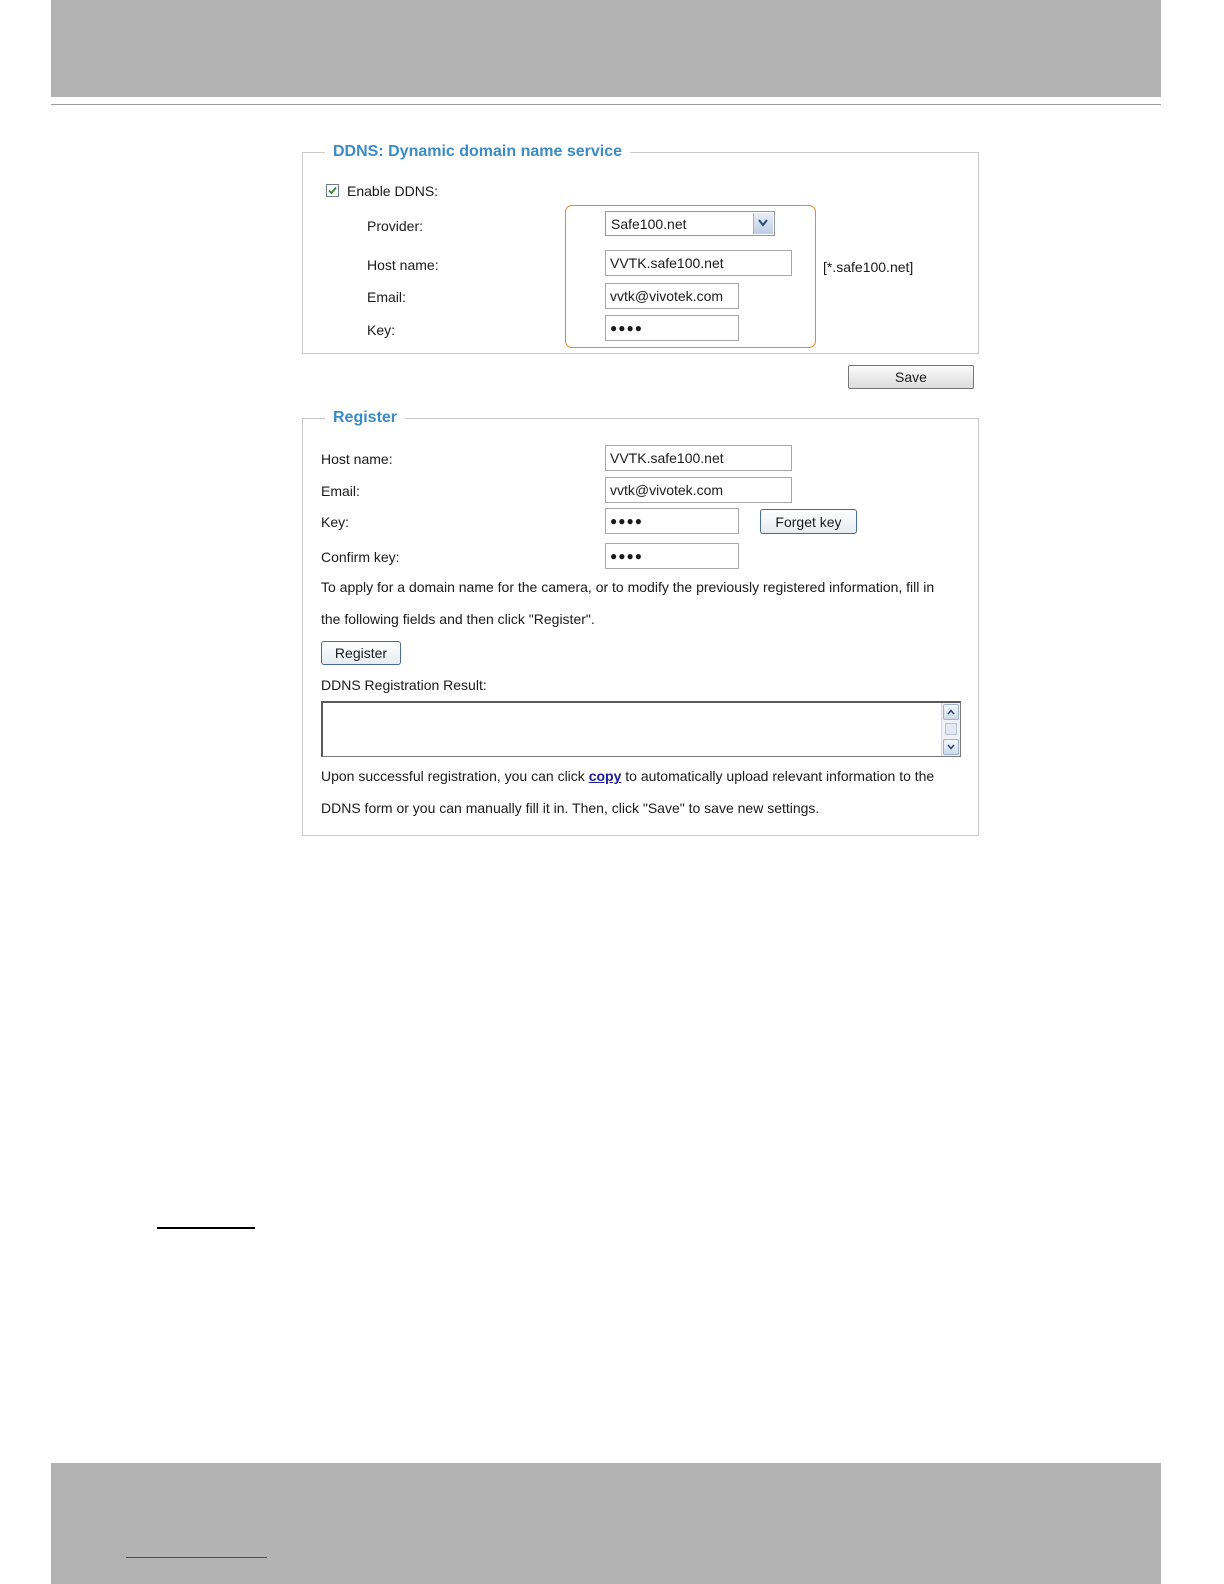  What do you see at coordinates (763, 223) in the screenshot?
I see `chevron-down-icon` at bounding box center [763, 223].